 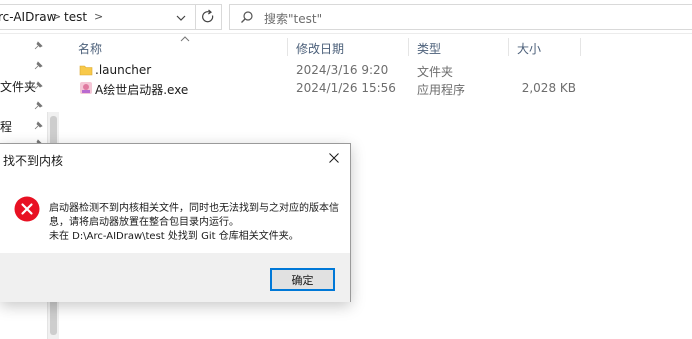 I want to click on refresh-icon, so click(x=208, y=16).